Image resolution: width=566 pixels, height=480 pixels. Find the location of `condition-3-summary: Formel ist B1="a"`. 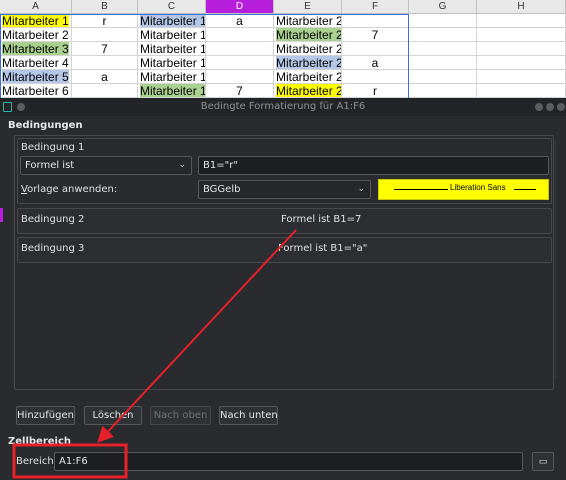

condition-3-summary: Formel ist B1="a" is located at coordinates (323, 248).